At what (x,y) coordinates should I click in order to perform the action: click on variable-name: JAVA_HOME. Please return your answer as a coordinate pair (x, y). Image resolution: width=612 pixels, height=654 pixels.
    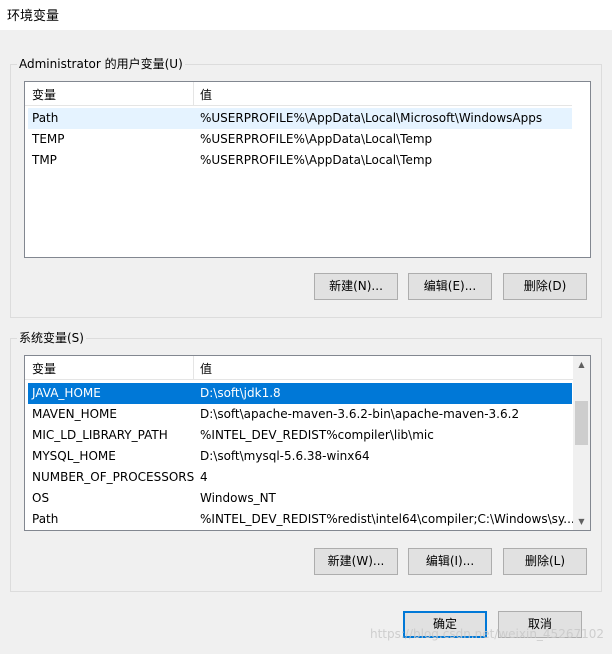
    Looking at the image, I should click on (66, 393).